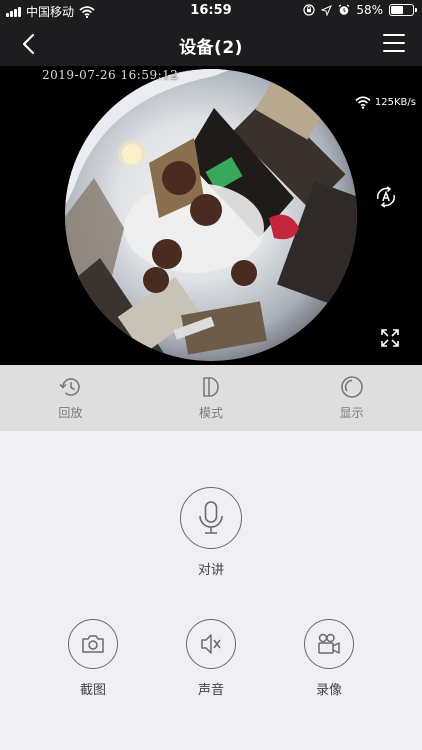 The height and width of the screenshot is (750, 422). Describe the element at coordinates (351, 413) in the screenshot. I see `display-label: 显示` at that location.